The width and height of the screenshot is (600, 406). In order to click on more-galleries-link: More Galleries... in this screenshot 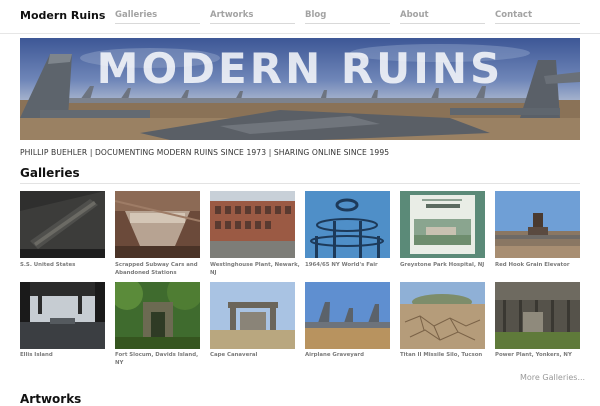, I will do `click(552, 377)`.